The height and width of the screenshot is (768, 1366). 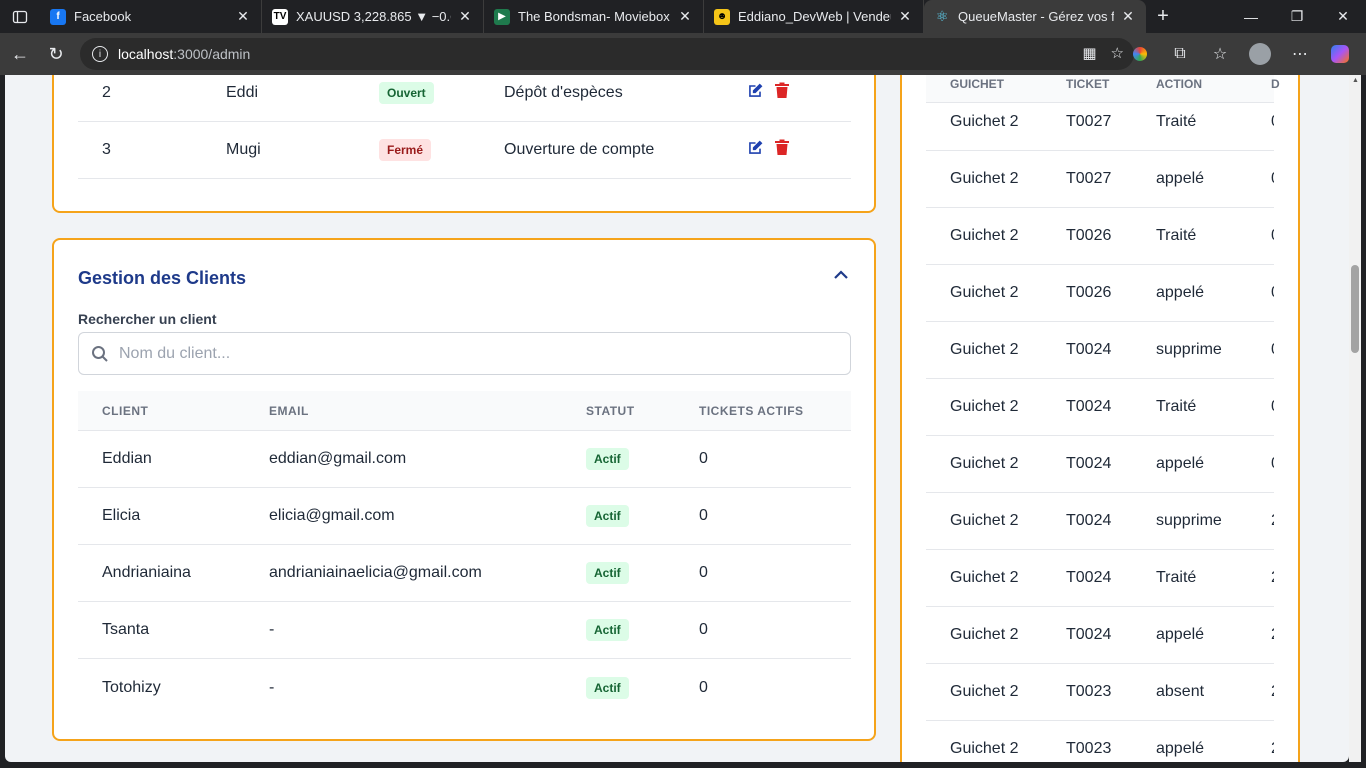 I want to click on address-bar: i localhost:3000/admin ▦ ☆, so click(x=607, y=54).